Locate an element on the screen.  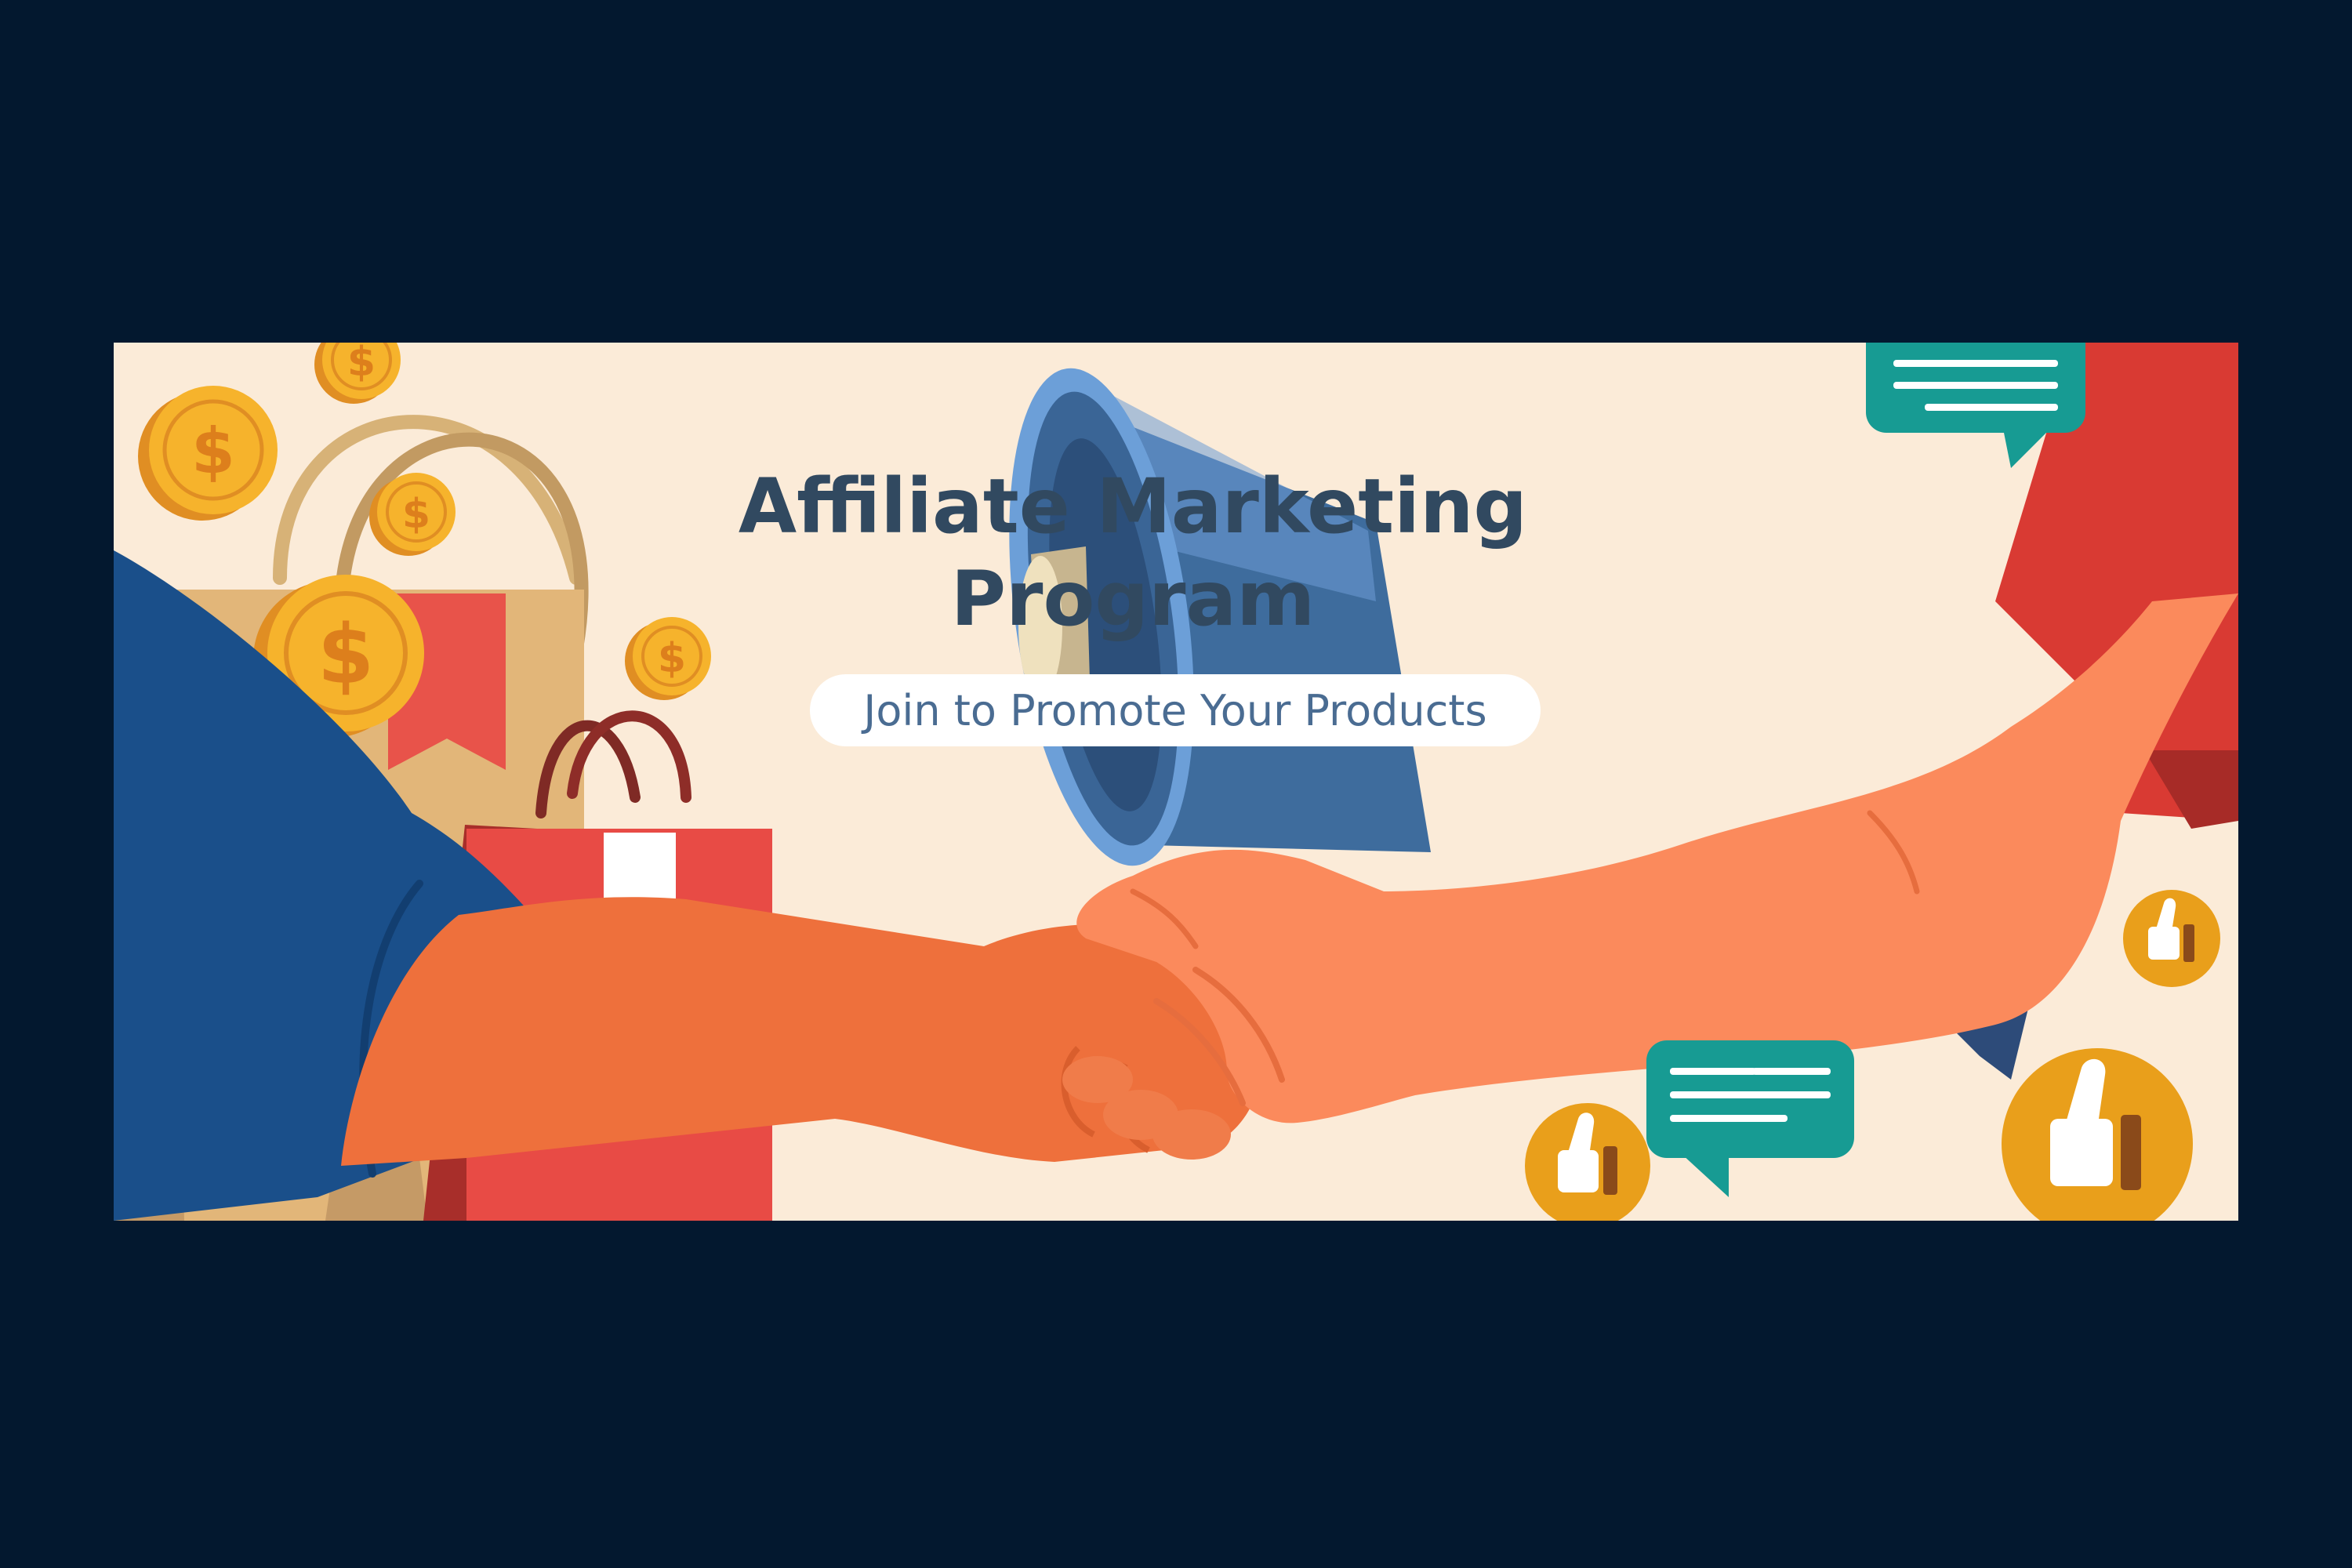
banner-title-line-2: Program is located at coordinates (1133, 599).